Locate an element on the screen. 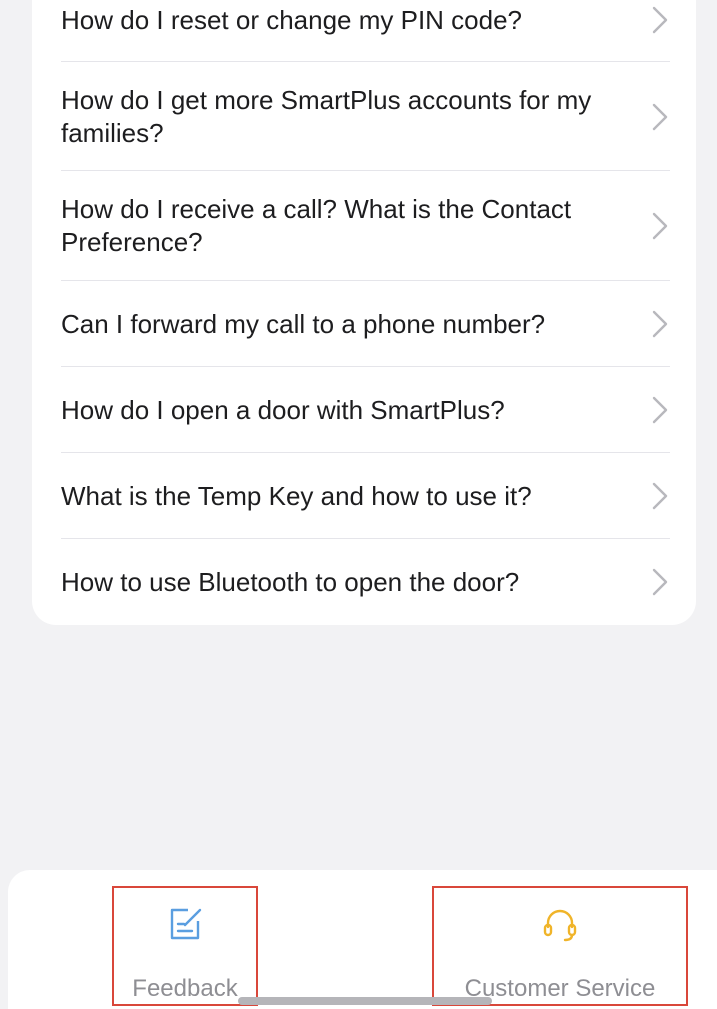 Image resolution: width=717 pixels, height=1009 pixels. faq-question: How do I open a door with SmartPlus? is located at coordinates (283, 409).